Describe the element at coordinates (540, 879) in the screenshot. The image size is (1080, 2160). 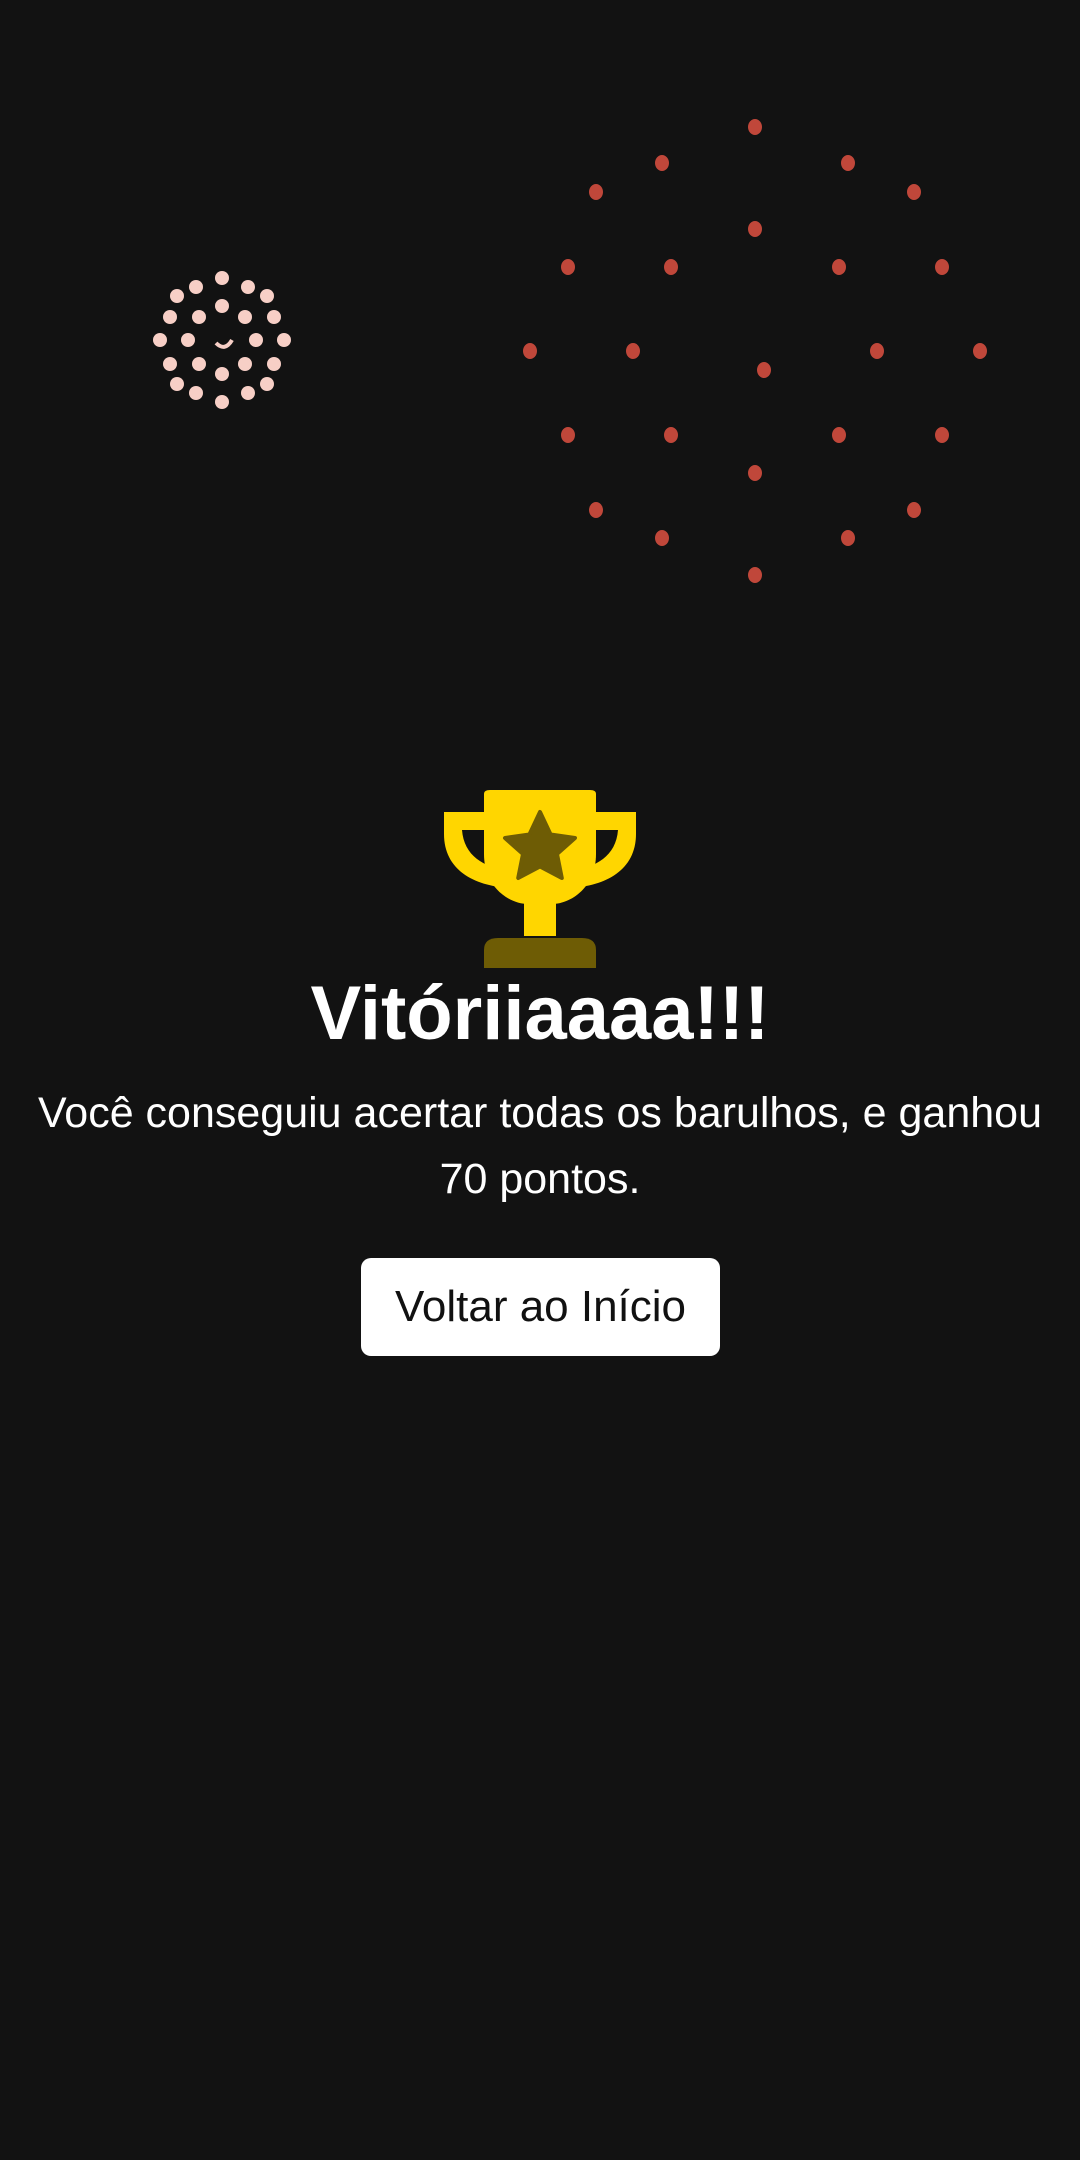
I see `trophy-icon` at that location.